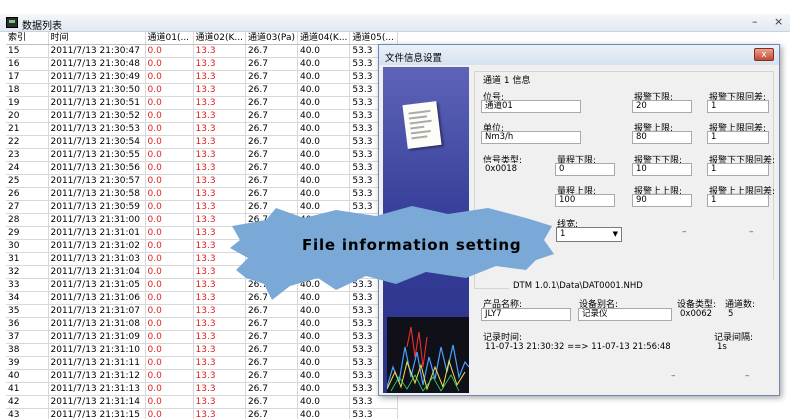  Describe the element at coordinates (625, 314) in the screenshot. I see `device-alias-field: 记录仪` at that location.